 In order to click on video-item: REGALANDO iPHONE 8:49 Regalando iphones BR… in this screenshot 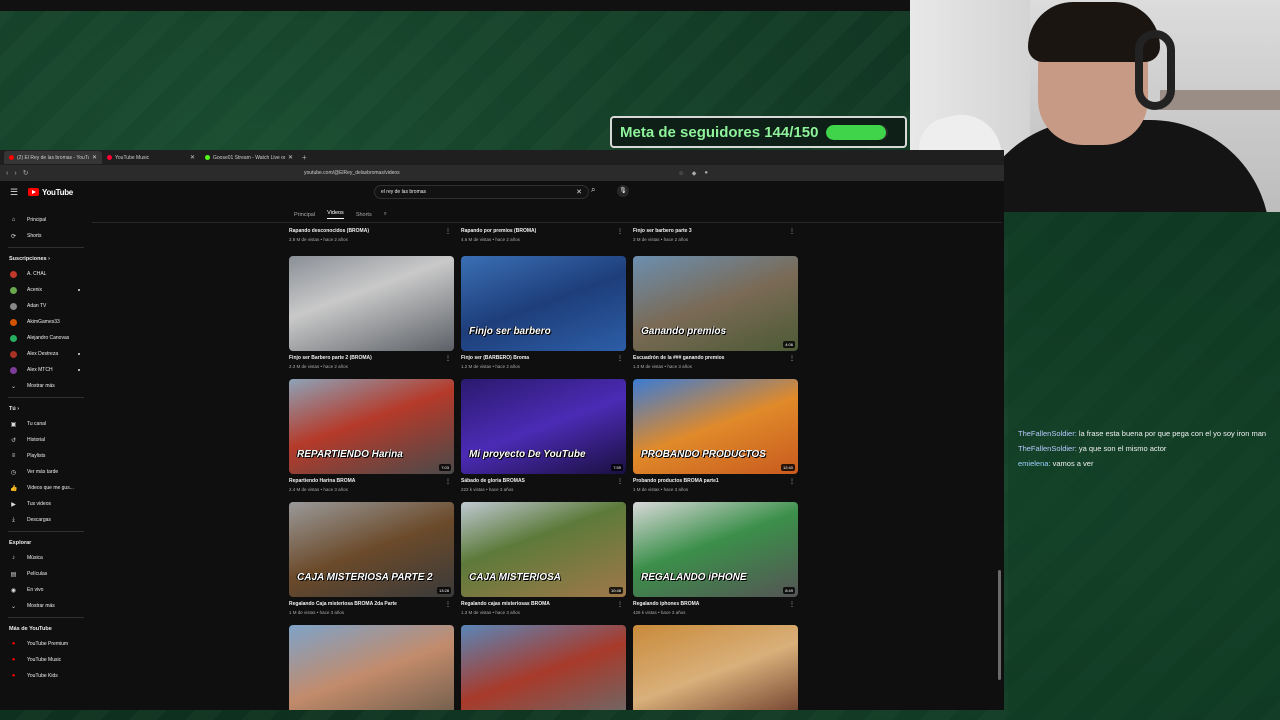, I will do `click(715, 558)`.